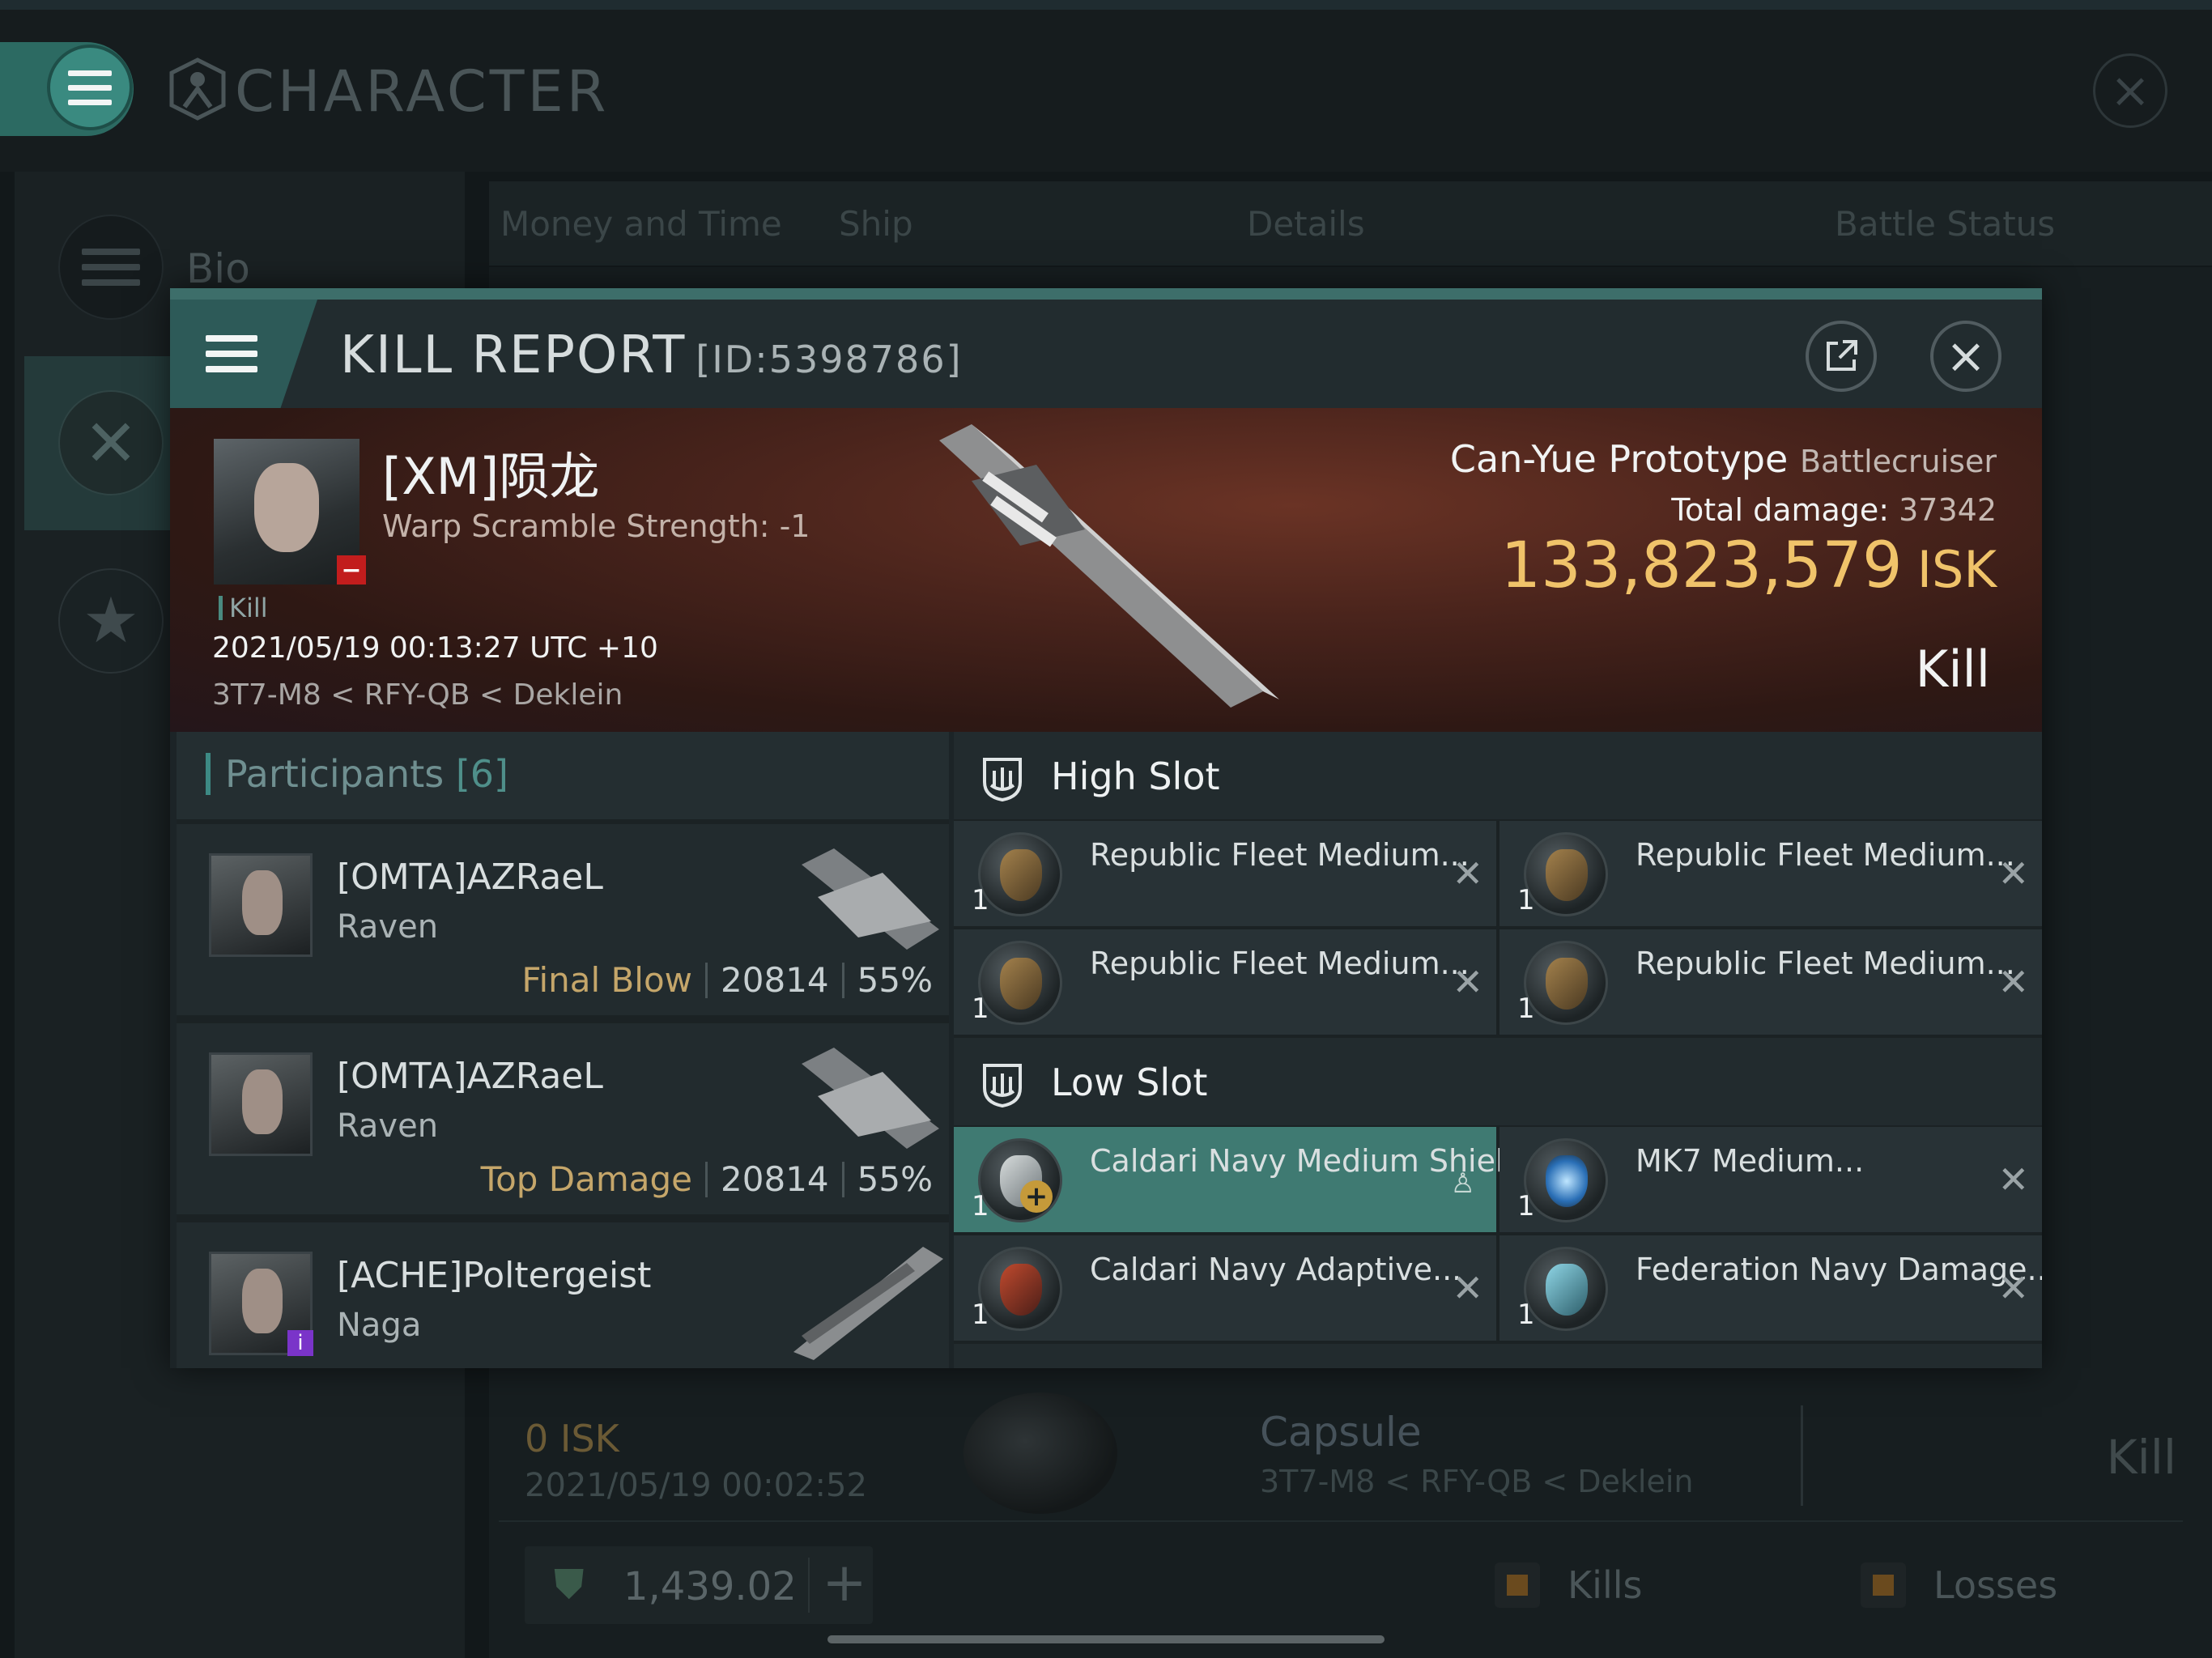  I want to click on participant-row: [OMTA]AZRaeL Raven Top Damage 20814 55%, so click(563, 1118).